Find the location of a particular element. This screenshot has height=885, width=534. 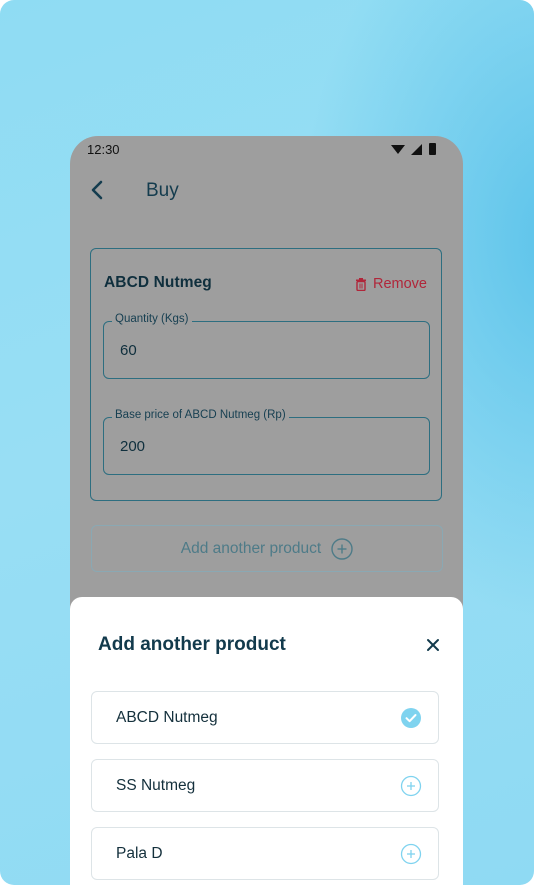

option-pala-d: Pala D is located at coordinates (265, 853).